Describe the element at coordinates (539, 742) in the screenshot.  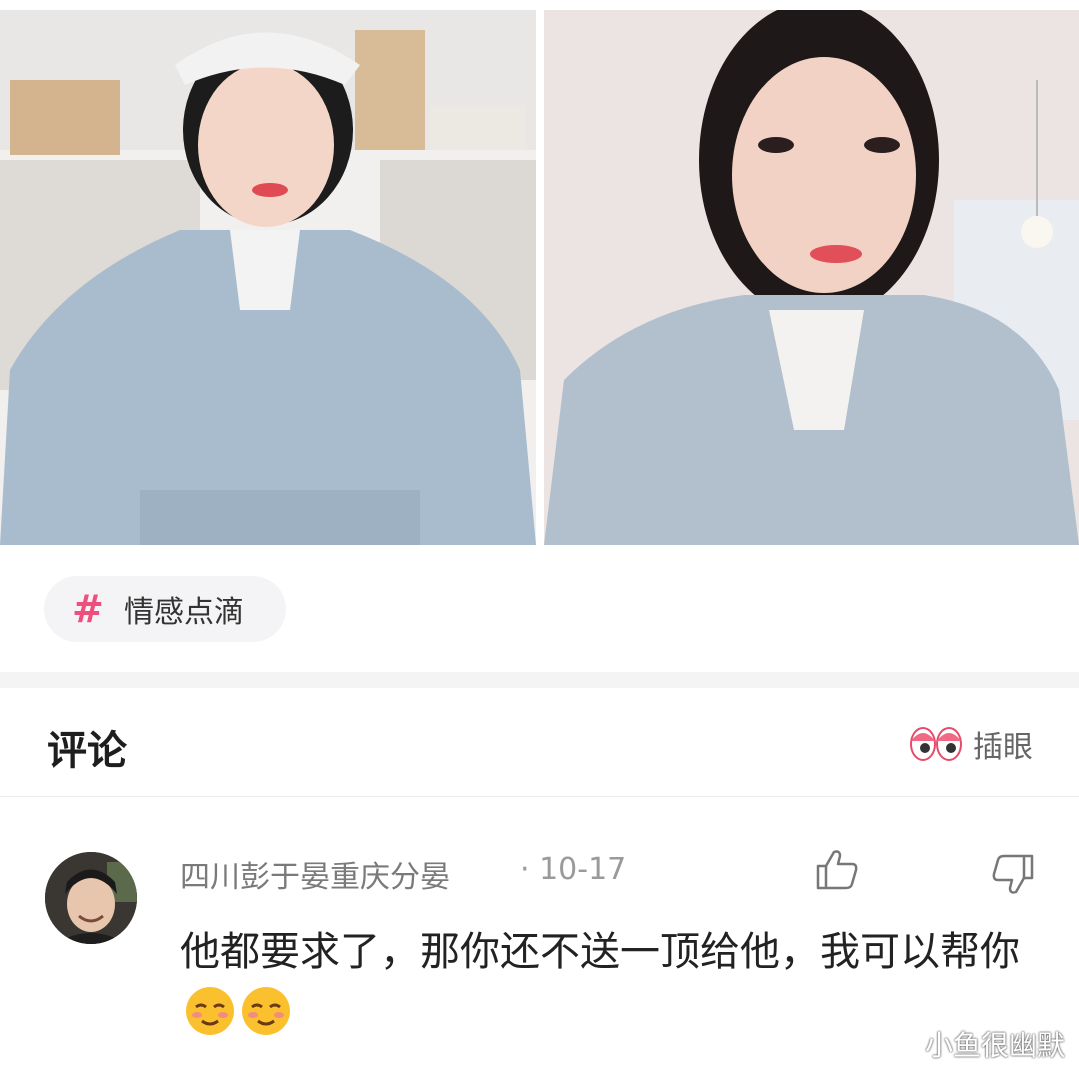
I see `comments-header: 评论 插眼` at that location.